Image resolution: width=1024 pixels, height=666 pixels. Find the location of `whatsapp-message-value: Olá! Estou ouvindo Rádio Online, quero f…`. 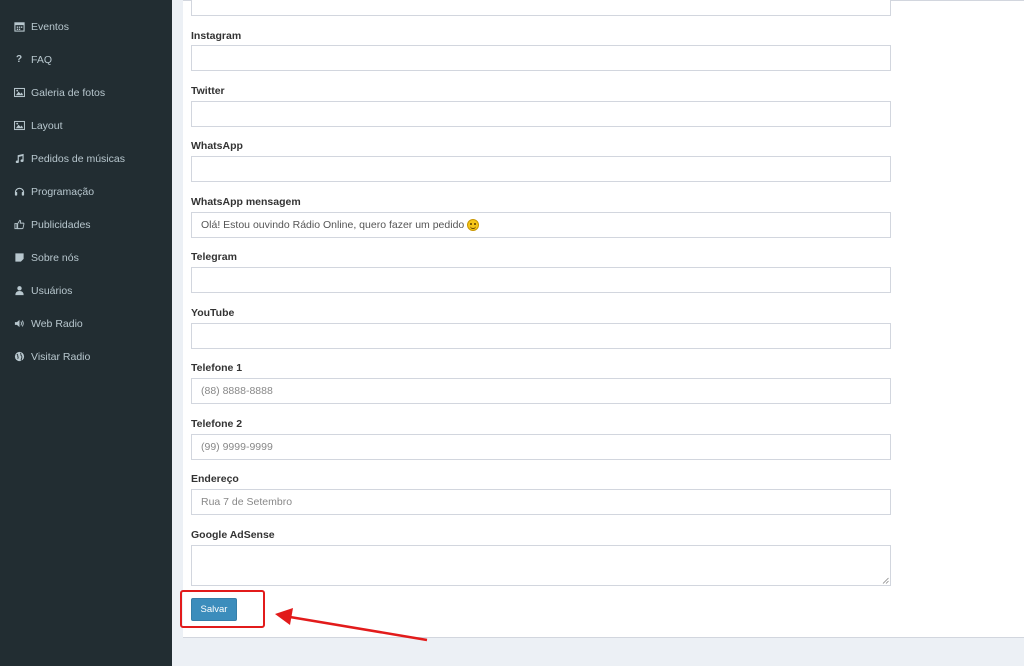

whatsapp-message-value: Olá! Estou ouvindo Rádio Online, quero f… is located at coordinates (333, 225).